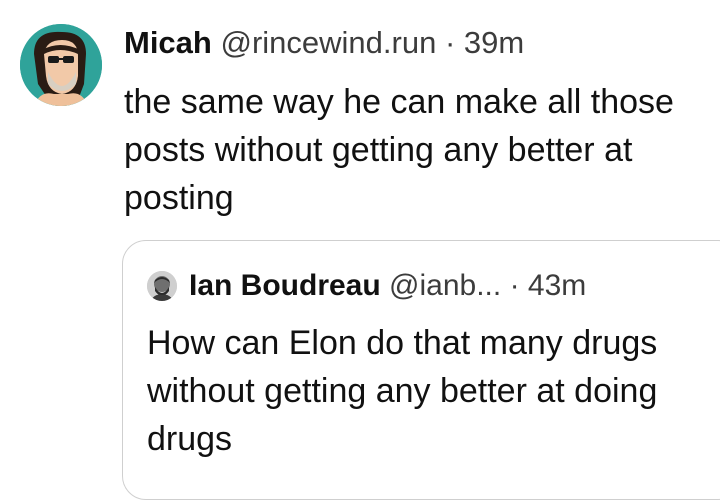  What do you see at coordinates (328, 42) in the screenshot?
I see `author-handle: @rincewind.run` at bounding box center [328, 42].